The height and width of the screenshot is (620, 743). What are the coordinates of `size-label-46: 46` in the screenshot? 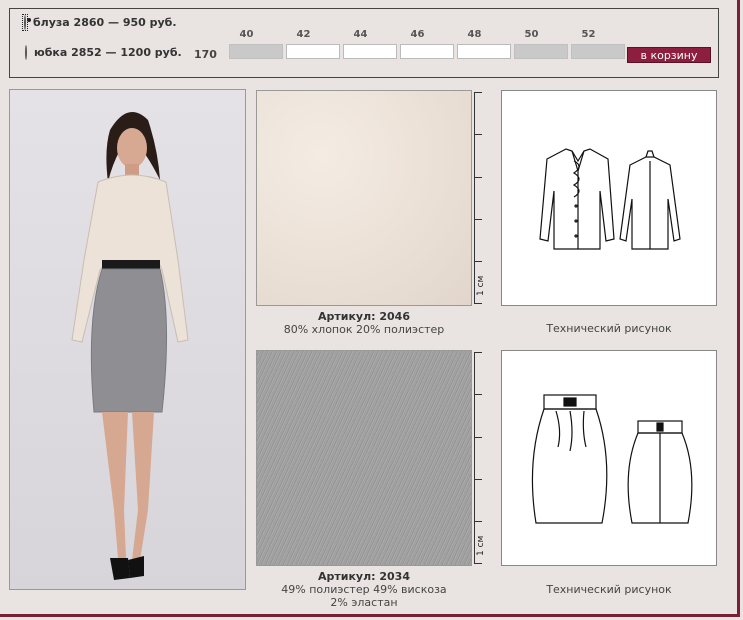 It's located at (417, 34).